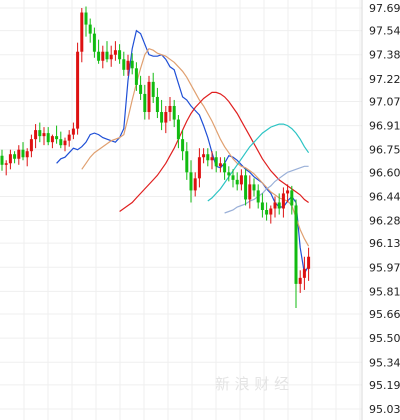 Image resolution: width=400 pixels, height=420 pixels. What do you see at coordinates (384, 172) in the screenshot?
I see `y-tick-label: 96.60` at bounding box center [384, 172].